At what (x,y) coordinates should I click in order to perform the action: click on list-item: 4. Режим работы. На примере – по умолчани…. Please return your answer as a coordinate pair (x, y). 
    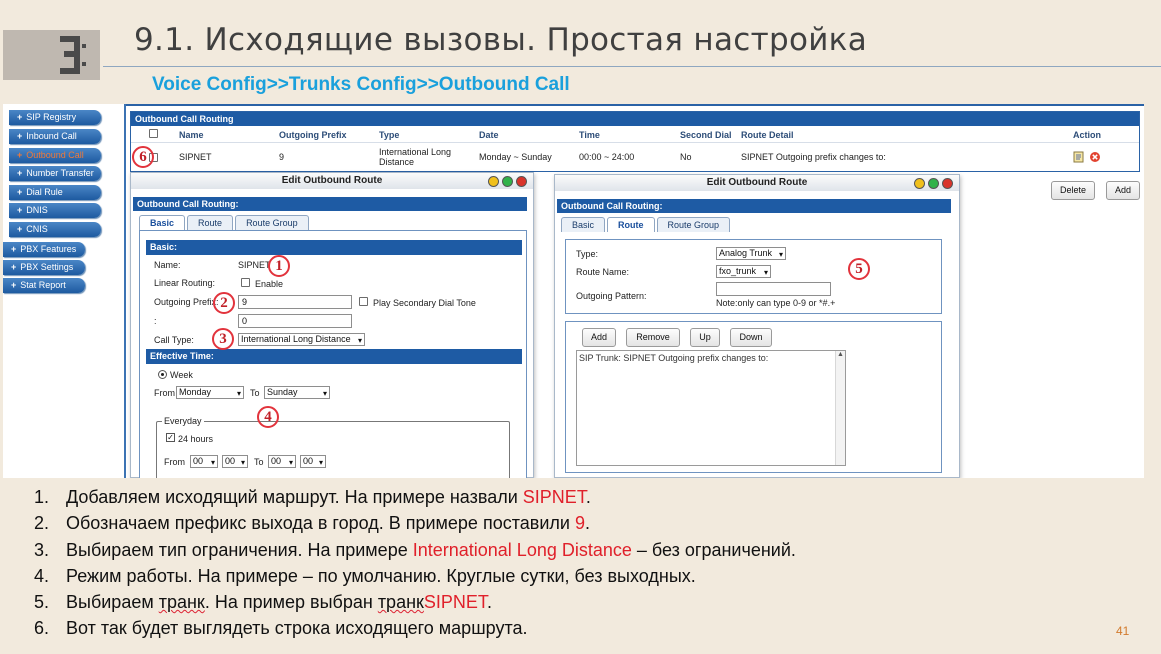
    Looking at the image, I should click on (365, 575).